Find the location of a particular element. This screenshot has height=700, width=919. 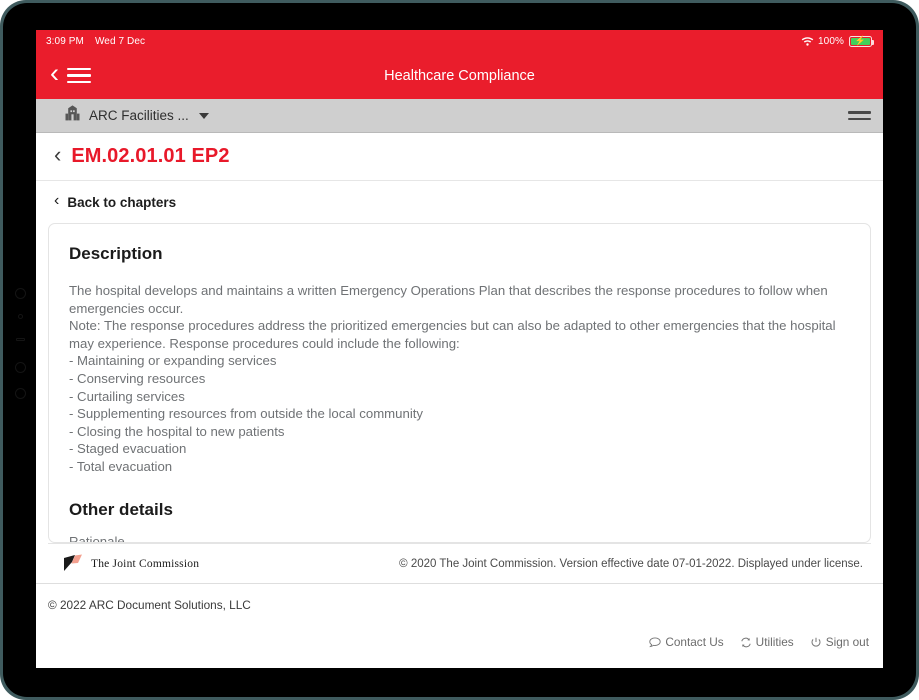

back-to-chapters-label: Back to chapters is located at coordinates (122, 202).